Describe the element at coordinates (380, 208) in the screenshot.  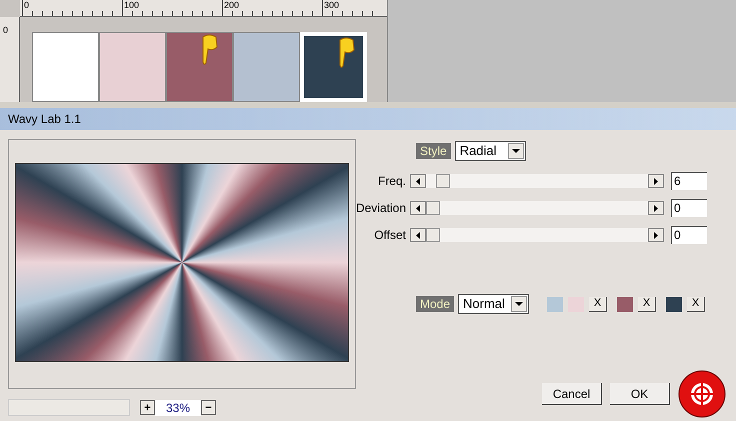
I see `slider-label: Deviation` at that location.